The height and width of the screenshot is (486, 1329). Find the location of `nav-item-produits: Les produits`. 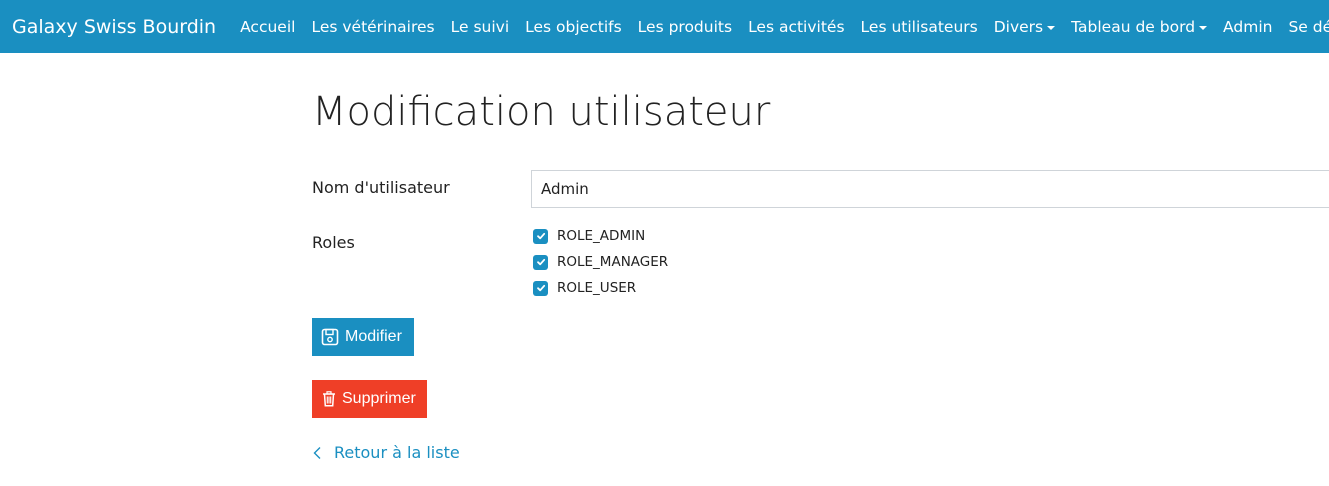

nav-item-produits: Les produits is located at coordinates (685, 27).